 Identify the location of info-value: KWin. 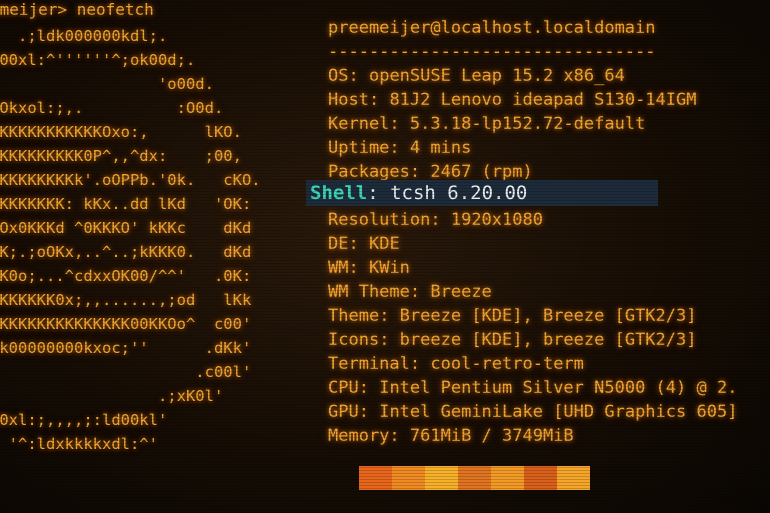
(389, 268).